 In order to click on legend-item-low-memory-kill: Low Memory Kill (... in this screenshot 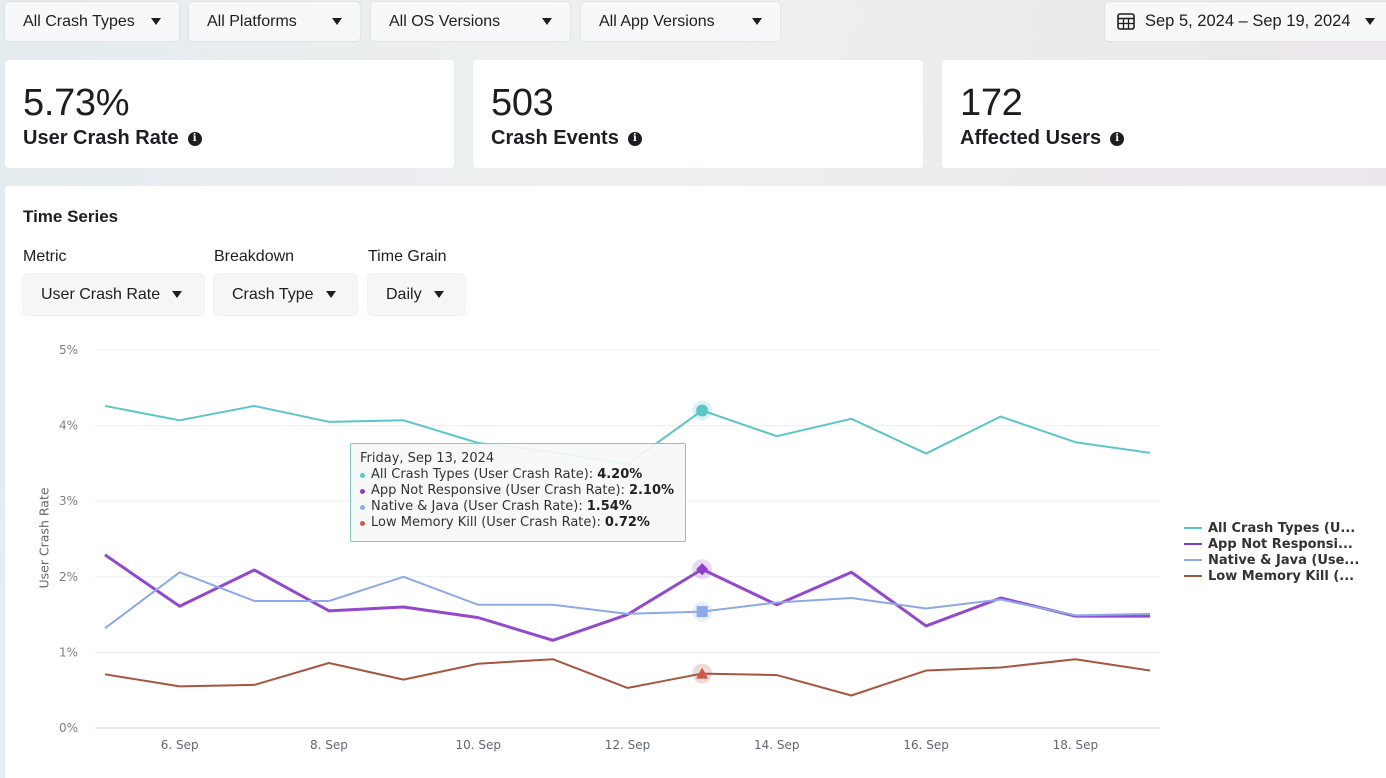, I will do `click(1271, 576)`.